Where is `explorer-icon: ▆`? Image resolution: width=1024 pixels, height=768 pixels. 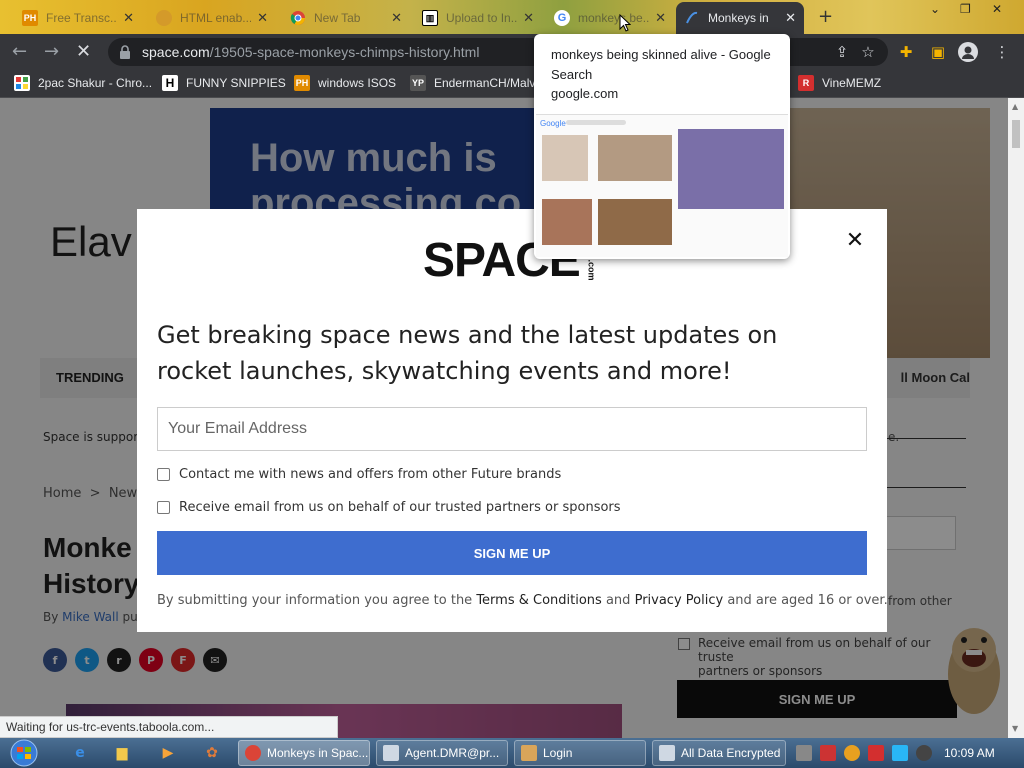 explorer-icon: ▆ is located at coordinates (122, 753).